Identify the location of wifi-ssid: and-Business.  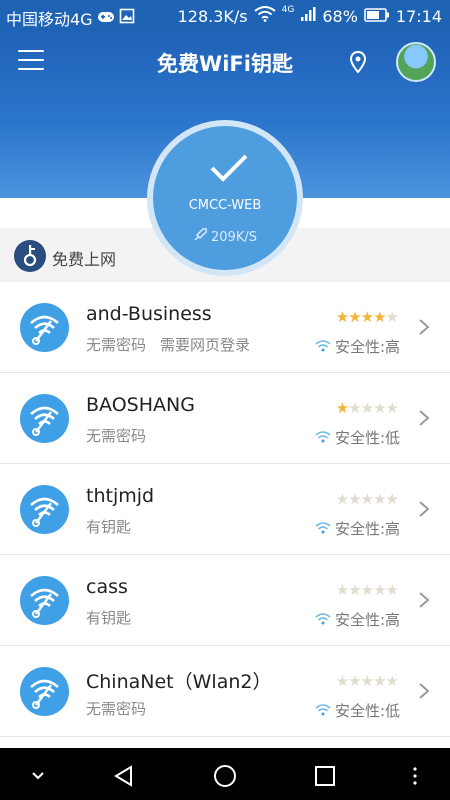
(149, 314).